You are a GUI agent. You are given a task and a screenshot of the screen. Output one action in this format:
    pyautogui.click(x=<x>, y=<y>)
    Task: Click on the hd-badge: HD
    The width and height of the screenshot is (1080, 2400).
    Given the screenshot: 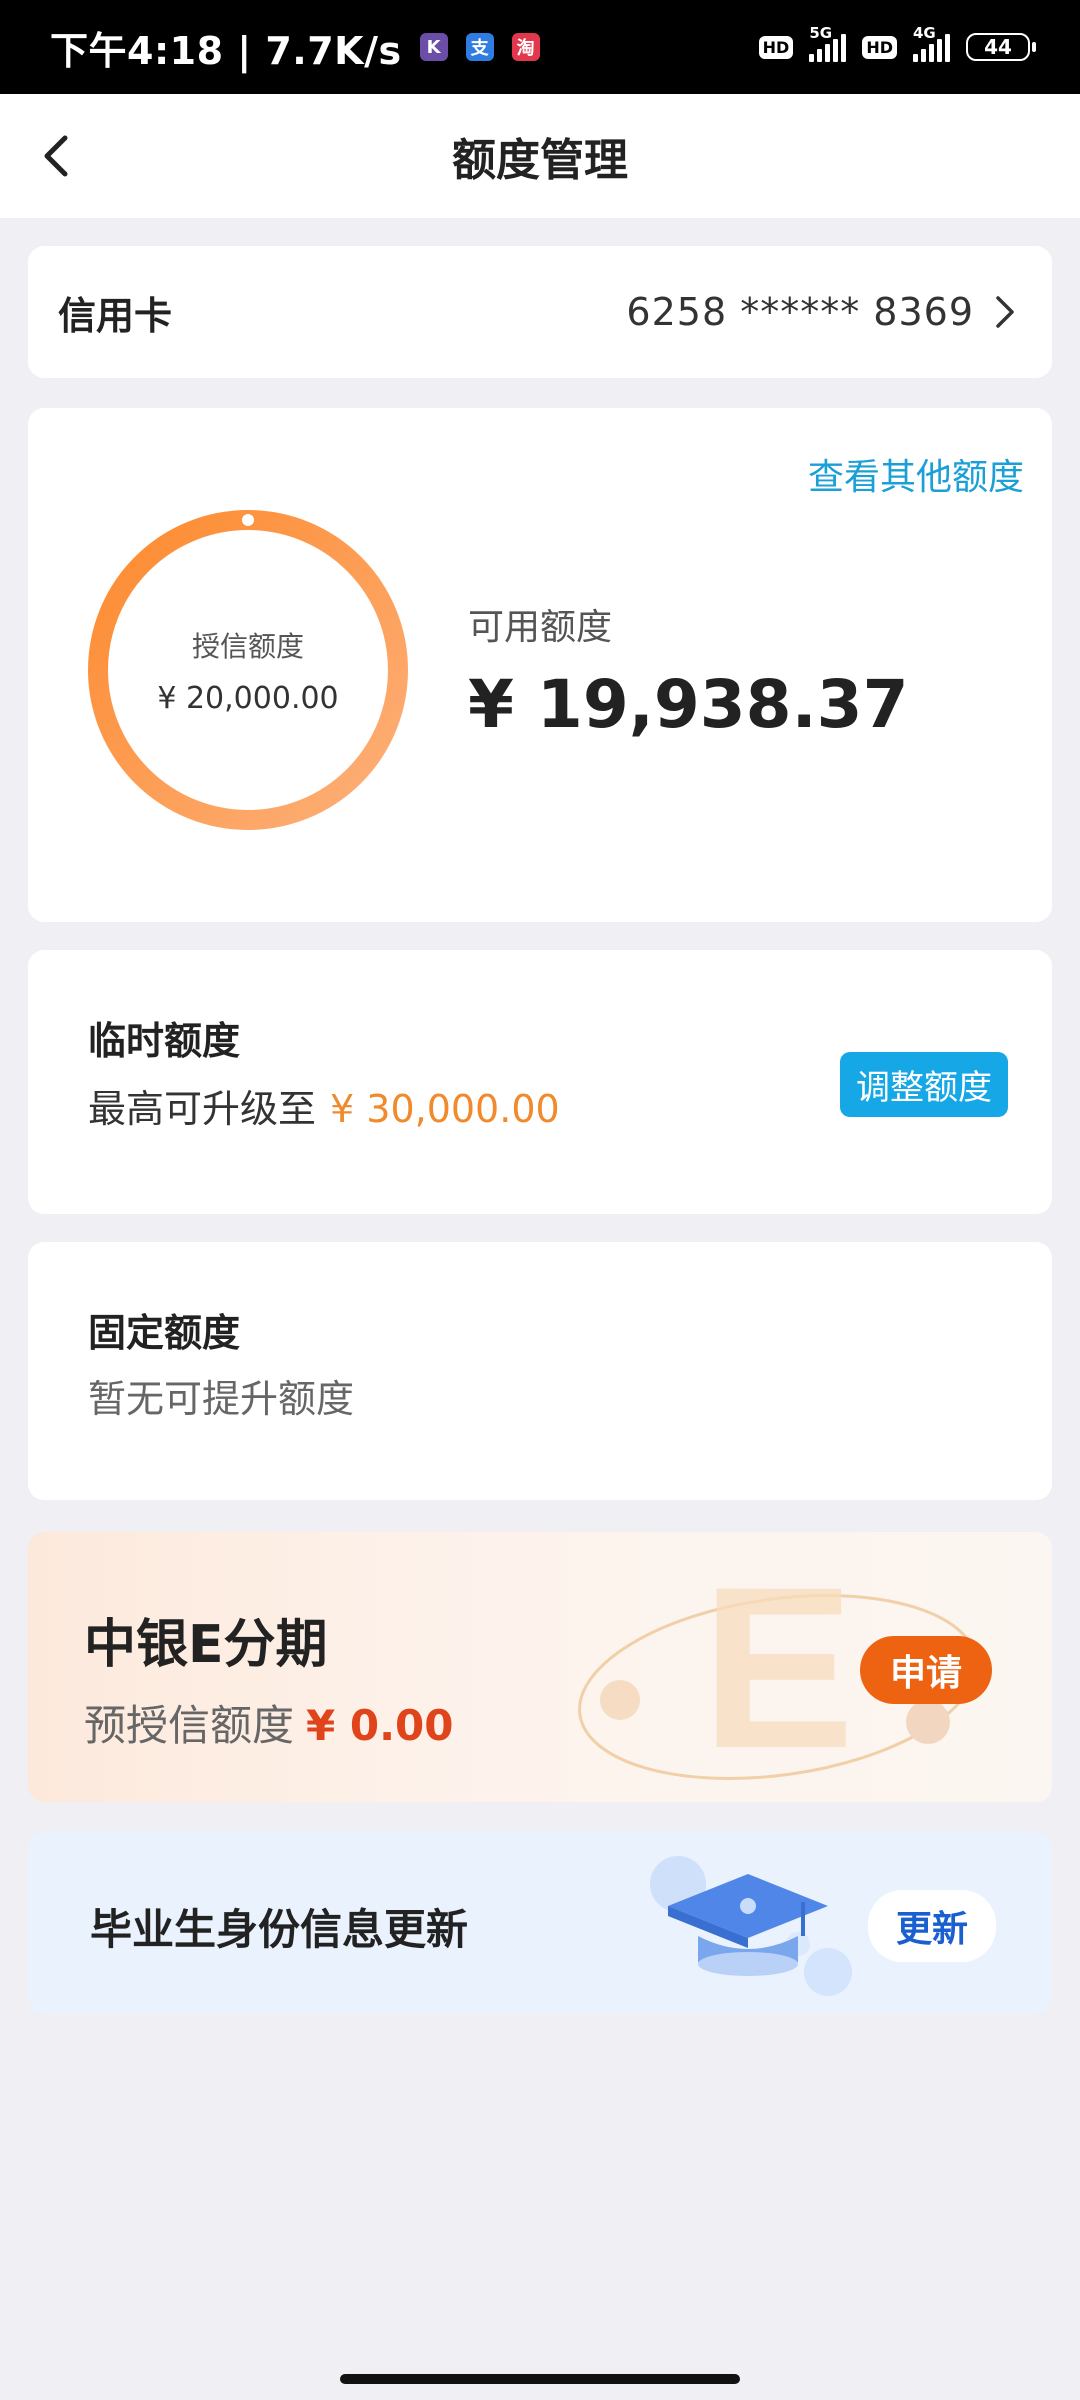 What is the action you would take?
    pyautogui.click(x=776, y=47)
    